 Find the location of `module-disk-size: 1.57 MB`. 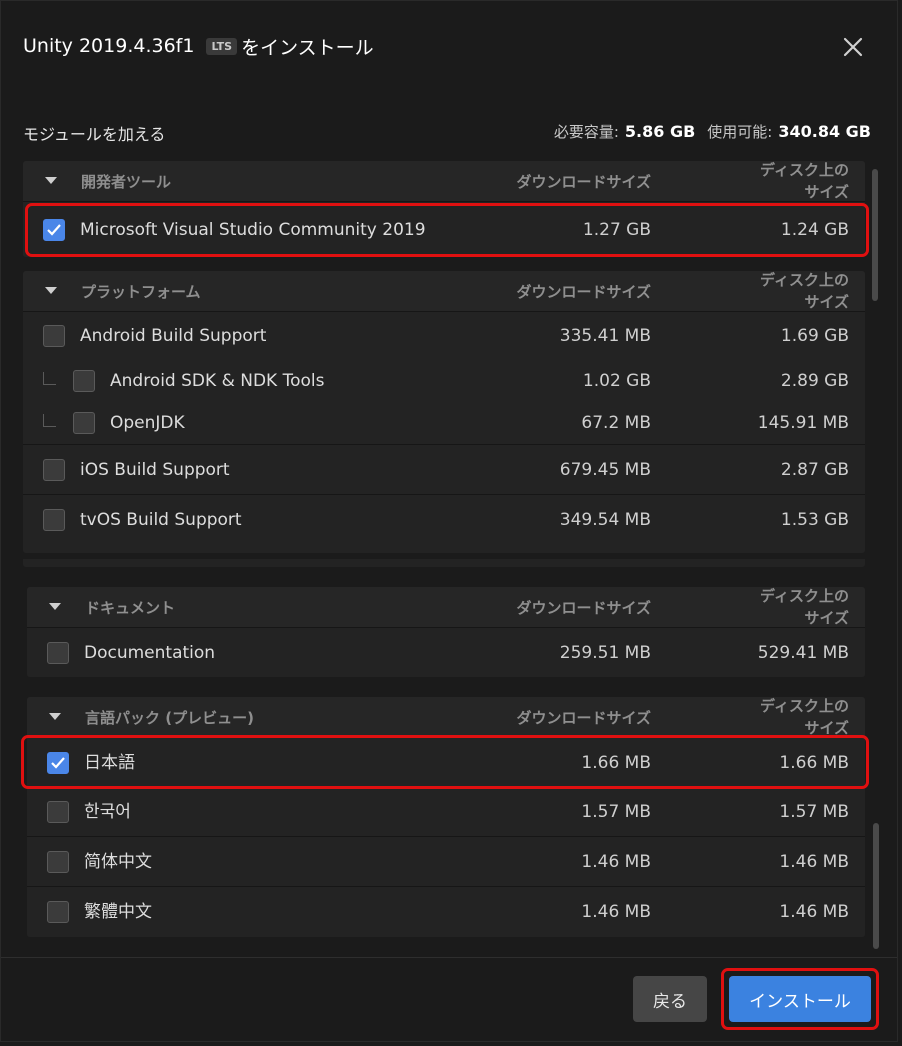

module-disk-size: 1.57 MB is located at coordinates (814, 811).